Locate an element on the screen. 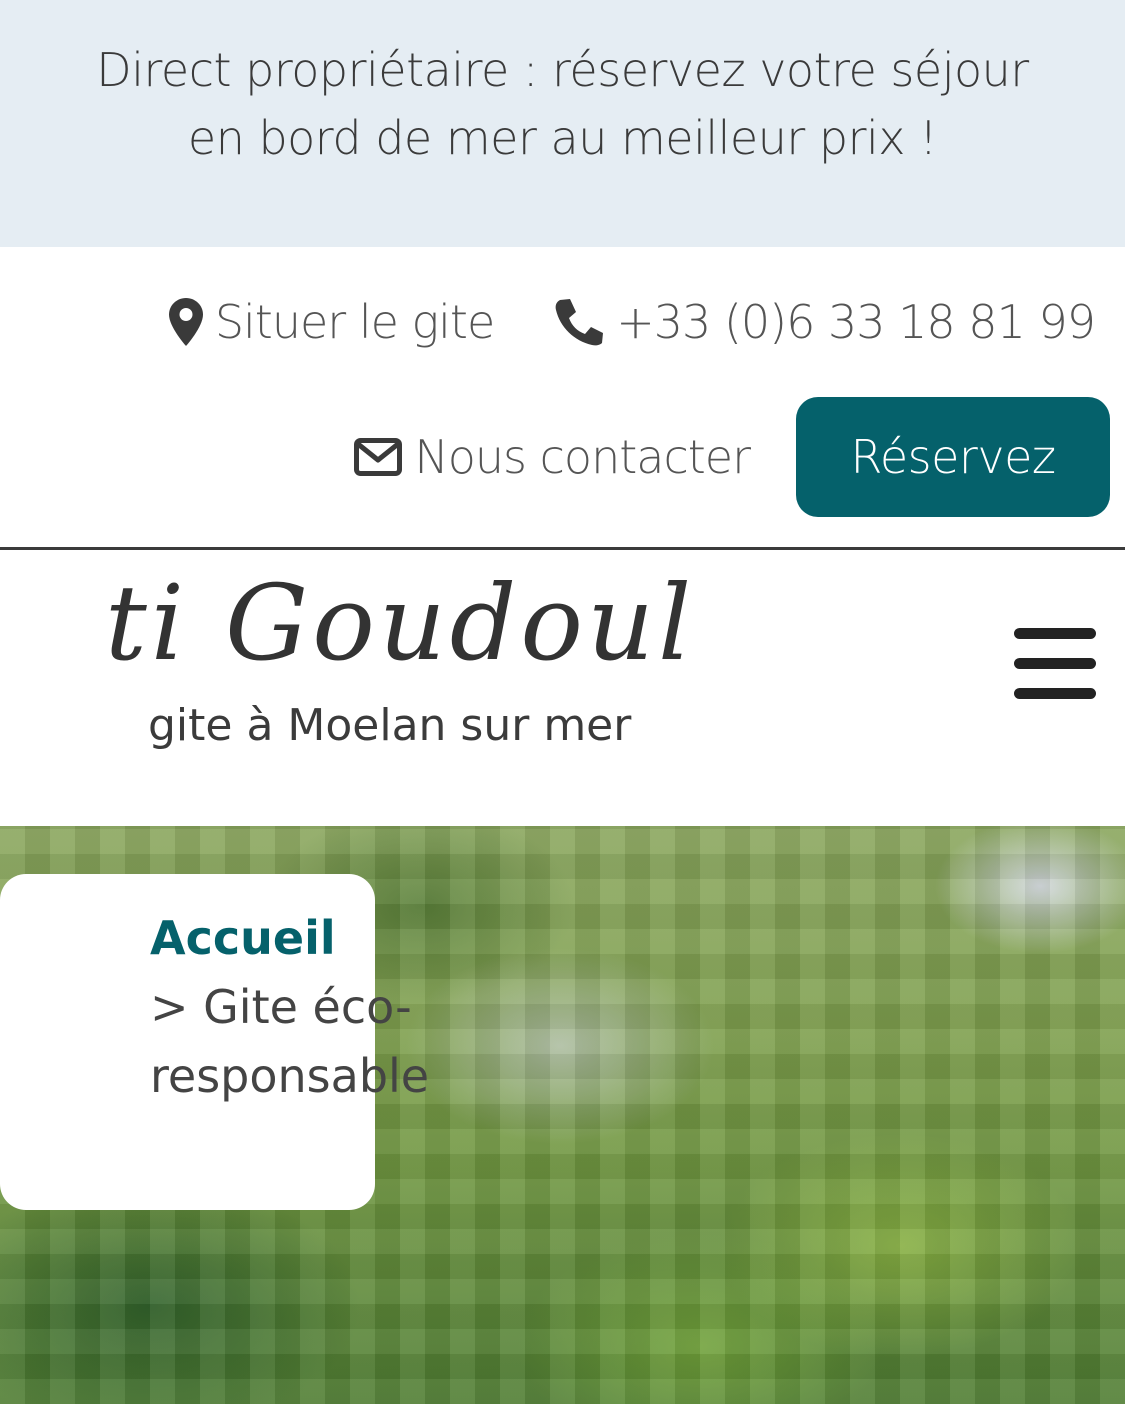 The width and height of the screenshot is (1125, 1404). topbar-row-actions: Nous contacter Réservez is located at coordinates (732, 457).